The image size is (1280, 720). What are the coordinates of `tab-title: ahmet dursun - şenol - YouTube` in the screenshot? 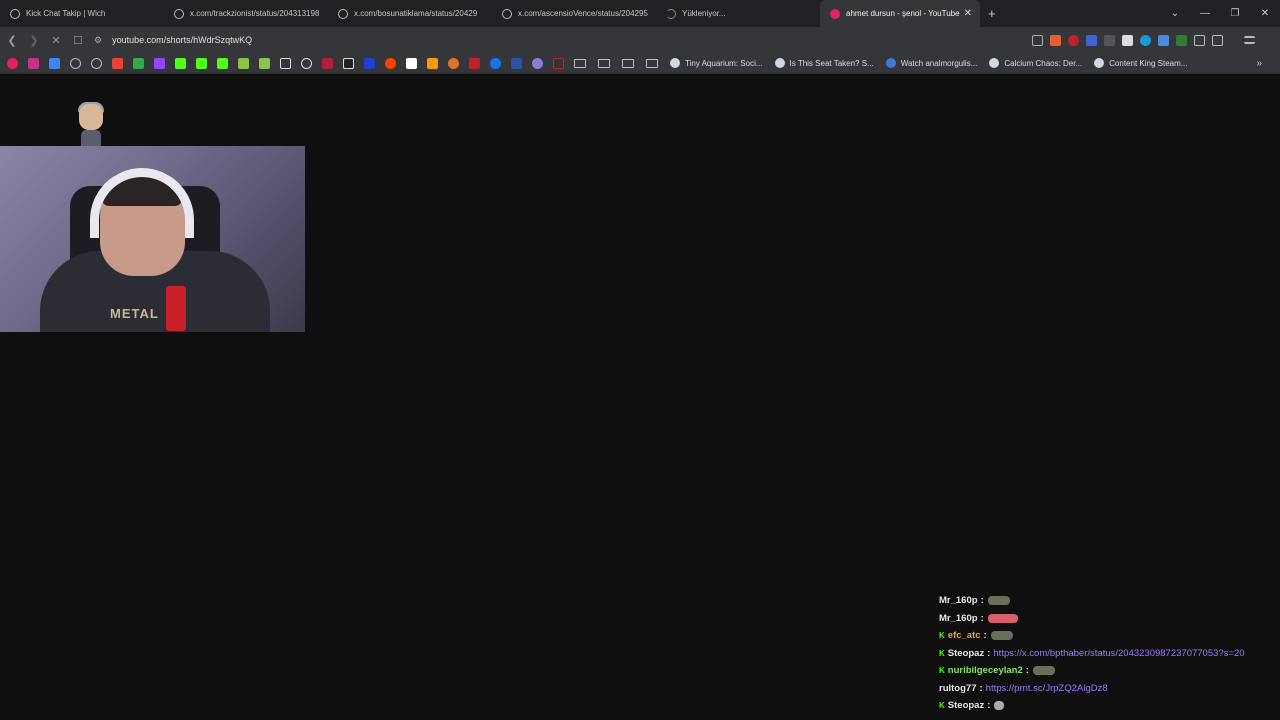 It's located at (903, 13).